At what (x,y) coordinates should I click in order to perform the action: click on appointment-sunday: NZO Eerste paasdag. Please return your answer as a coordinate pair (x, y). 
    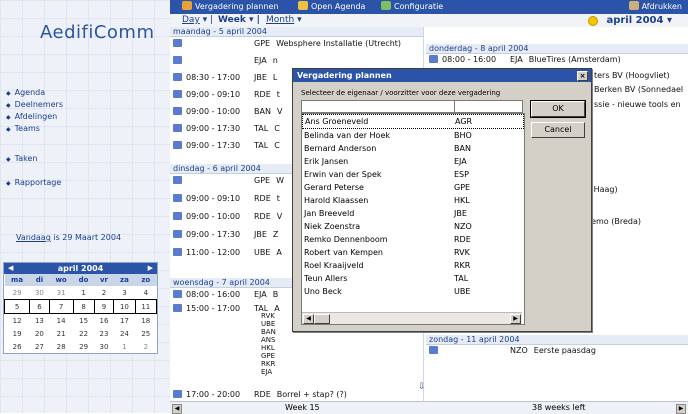
    Looking at the image, I should click on (512, 350).